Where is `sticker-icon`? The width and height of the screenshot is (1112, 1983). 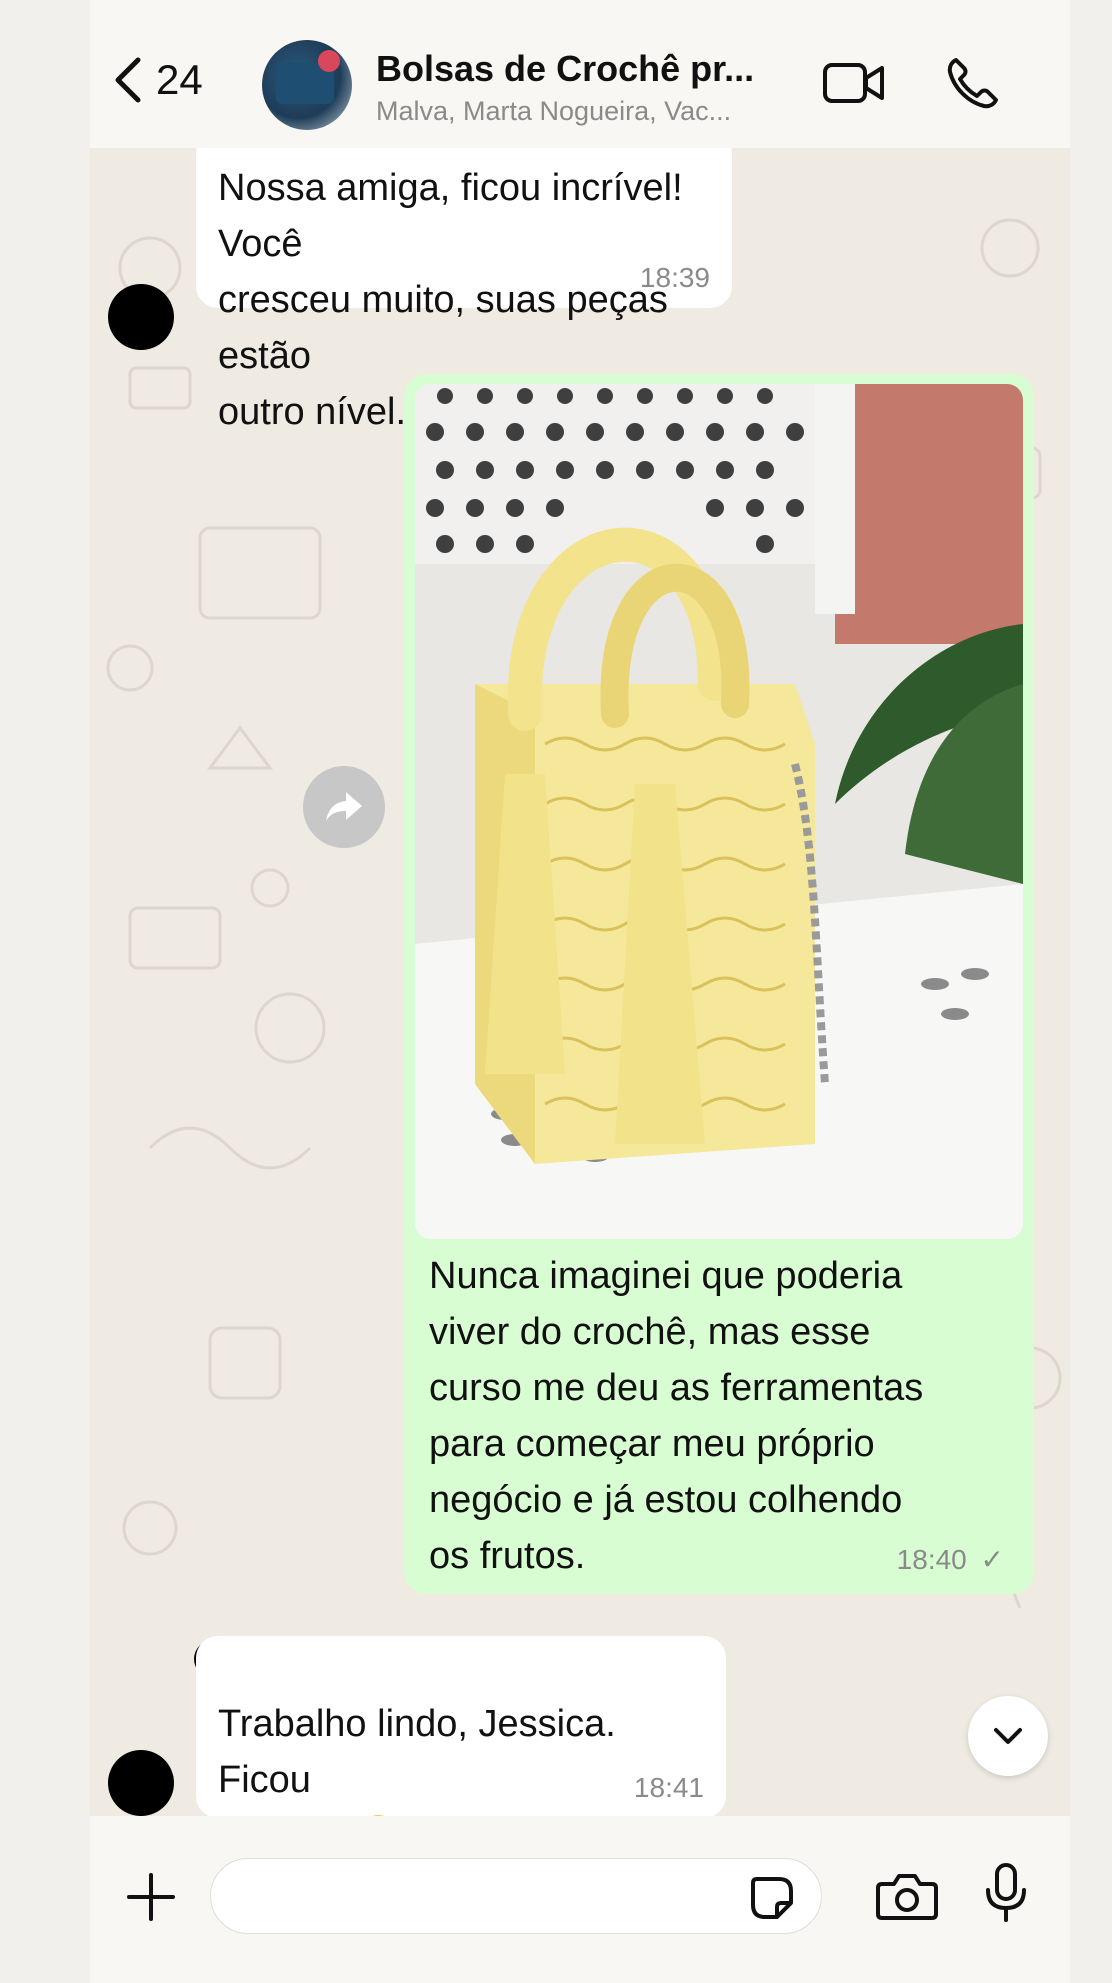 sticker-icon is located at coordinates (772, 1898).